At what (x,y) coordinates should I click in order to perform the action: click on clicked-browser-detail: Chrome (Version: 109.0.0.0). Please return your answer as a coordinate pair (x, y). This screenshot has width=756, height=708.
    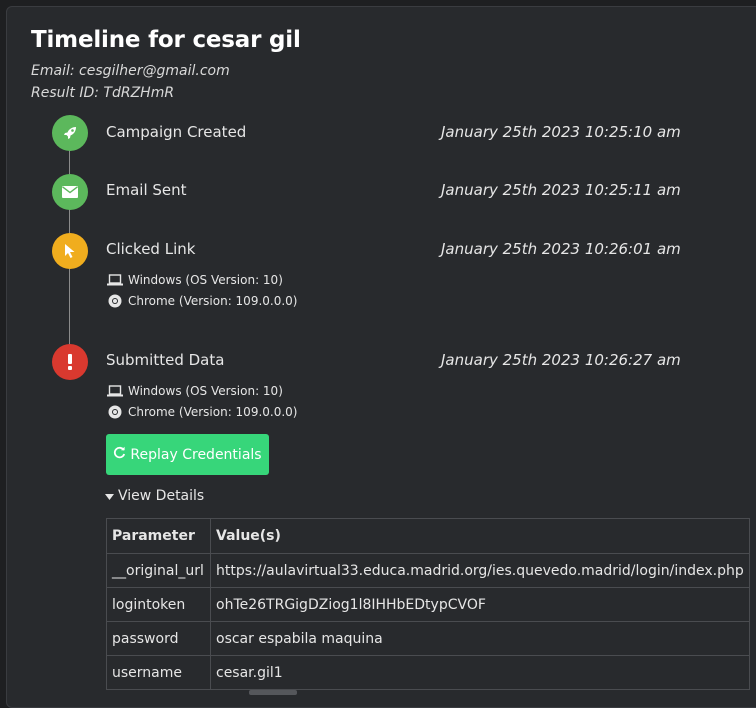
    Looking at the image, I should click on (202, 301).